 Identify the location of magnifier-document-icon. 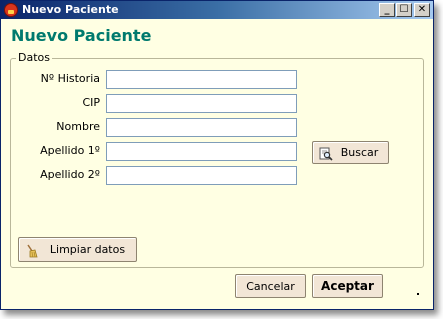
(326, 154).